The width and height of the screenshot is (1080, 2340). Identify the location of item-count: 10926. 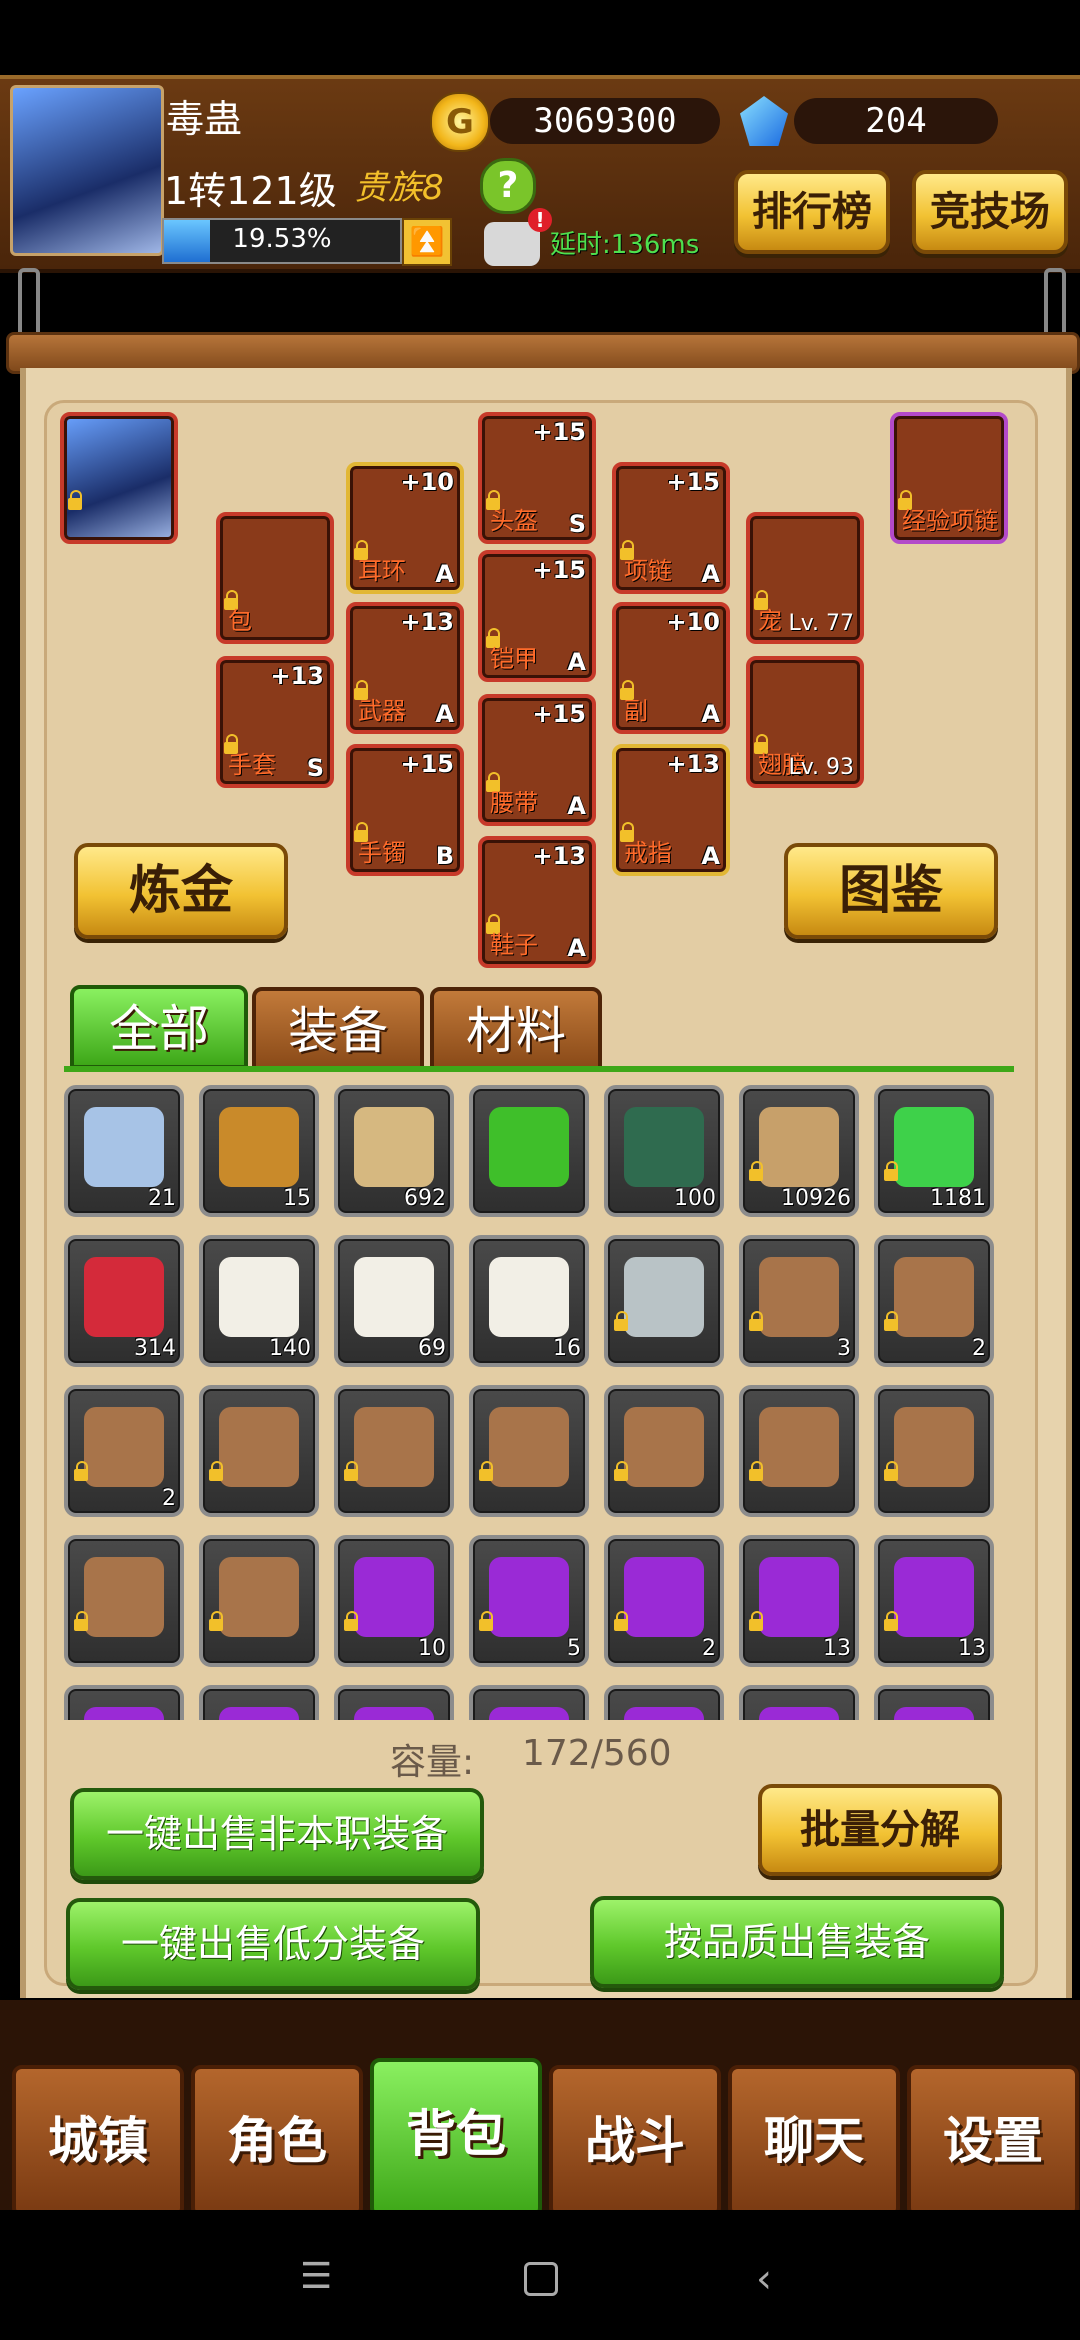
(816, 1198).